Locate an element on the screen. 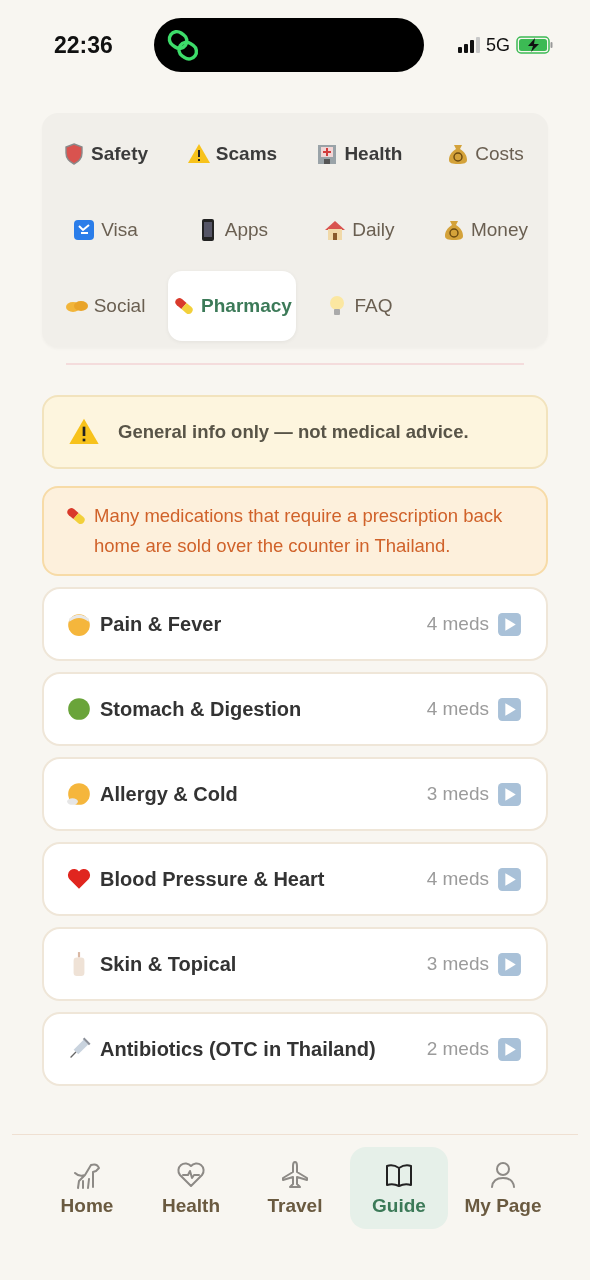  category-tab: Social is located at coordinates (105, 306).